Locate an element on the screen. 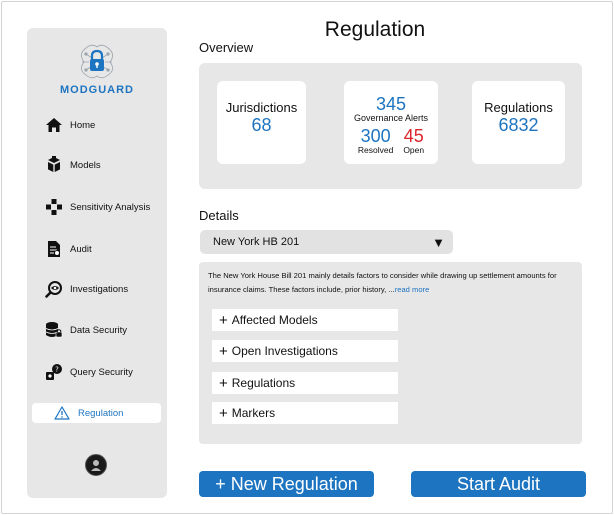  section-open-investigations: + Open Investigations is located at coordinates (305, 351).